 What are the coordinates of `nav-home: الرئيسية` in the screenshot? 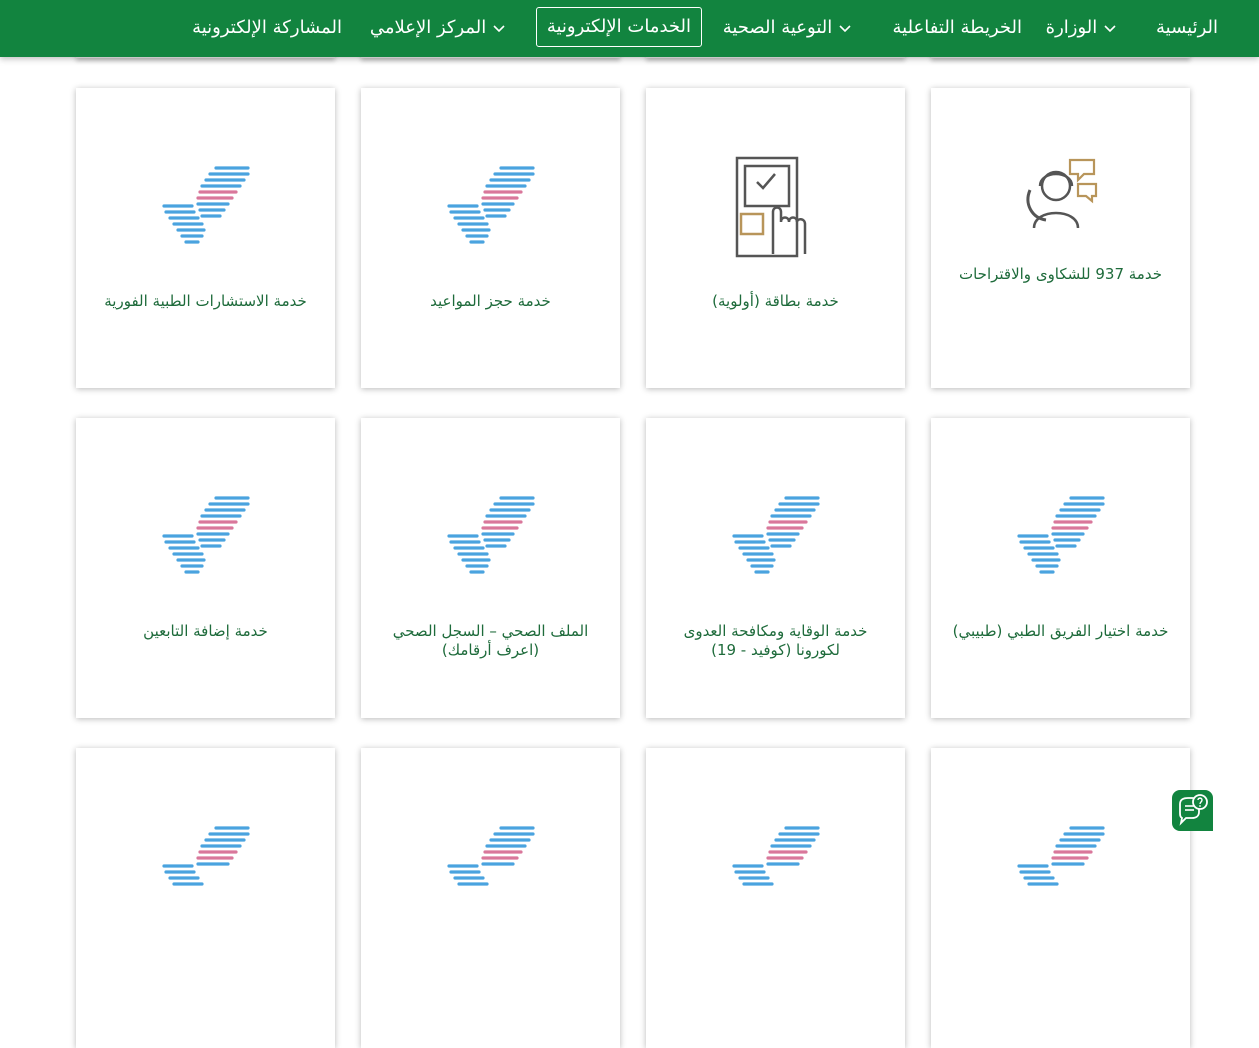 It's located at (1187, 28).